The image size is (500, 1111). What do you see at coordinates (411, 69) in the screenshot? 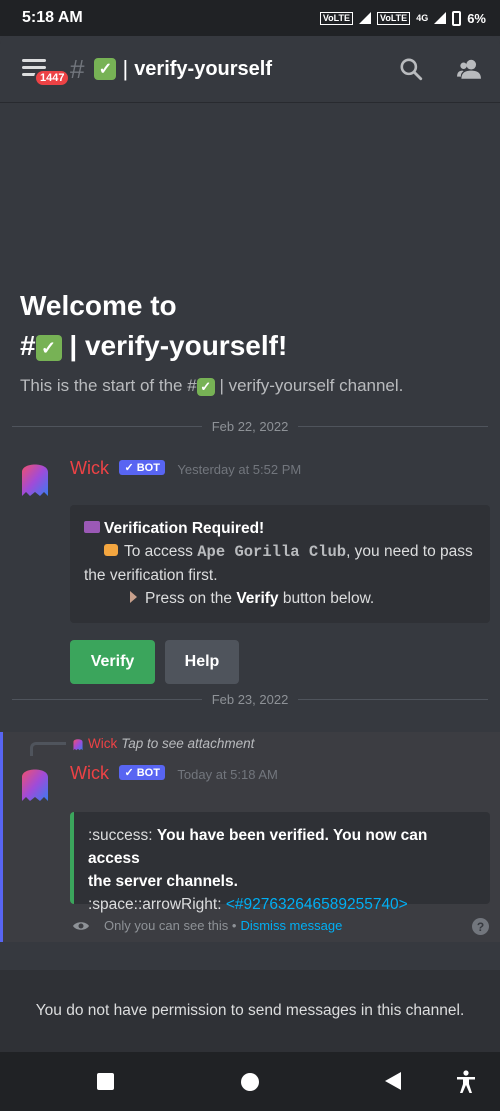
I see `search-icon` at bounding box center [411, 69].